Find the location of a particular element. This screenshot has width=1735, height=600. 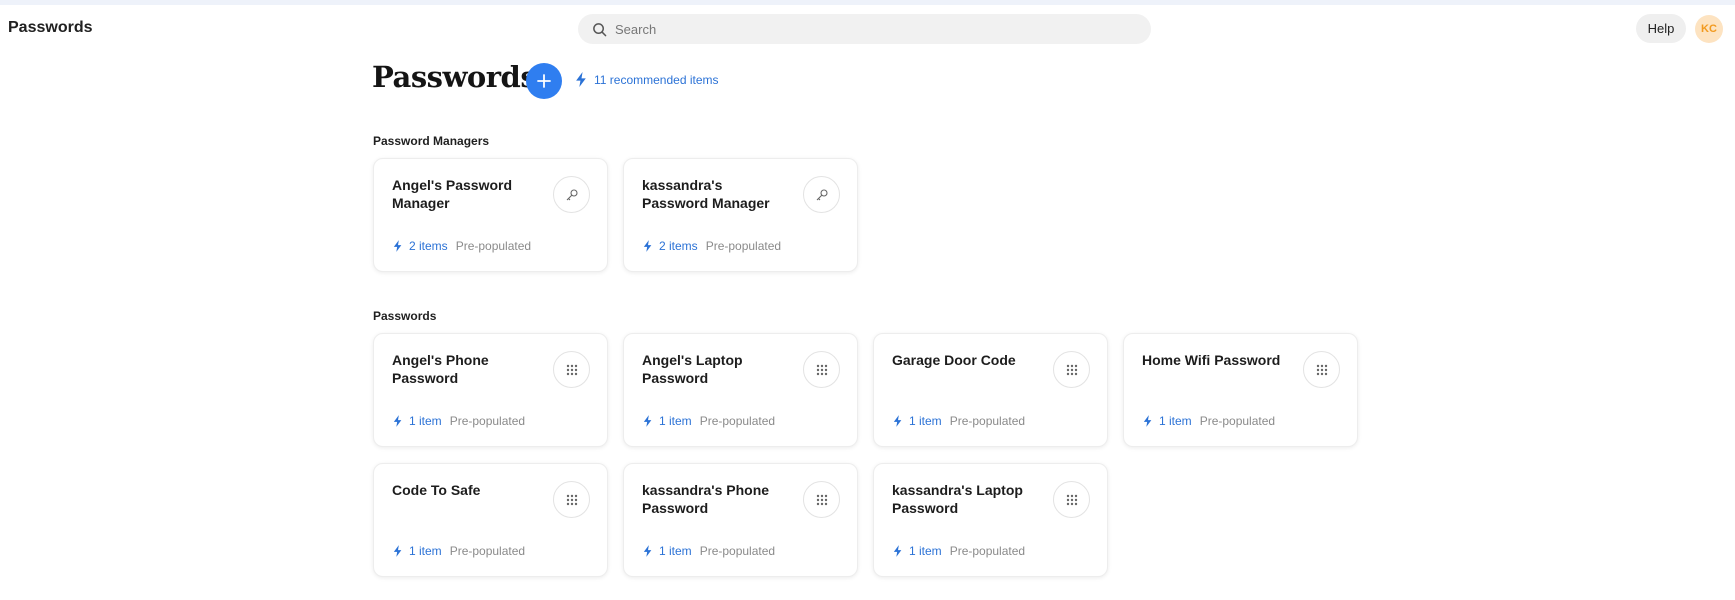

section-label-passwords: Passwords is located at coordinates (405, 316).